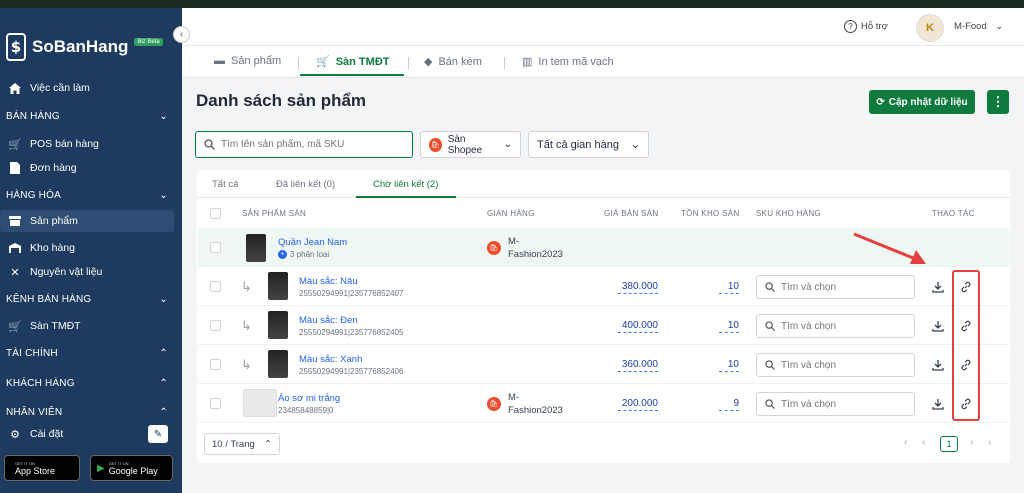  What do you see at coordinates (323, 62) in the screenshot?
I see `cart-icon: 🛒` at bounding box center [323, 62].